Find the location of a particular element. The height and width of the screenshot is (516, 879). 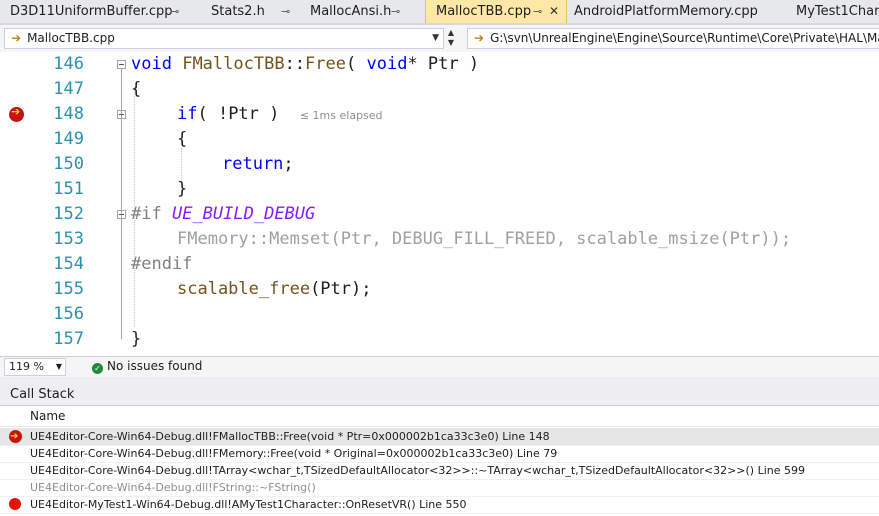

tab-label: MallocAnsi.h is located at coordinates (351, 11).